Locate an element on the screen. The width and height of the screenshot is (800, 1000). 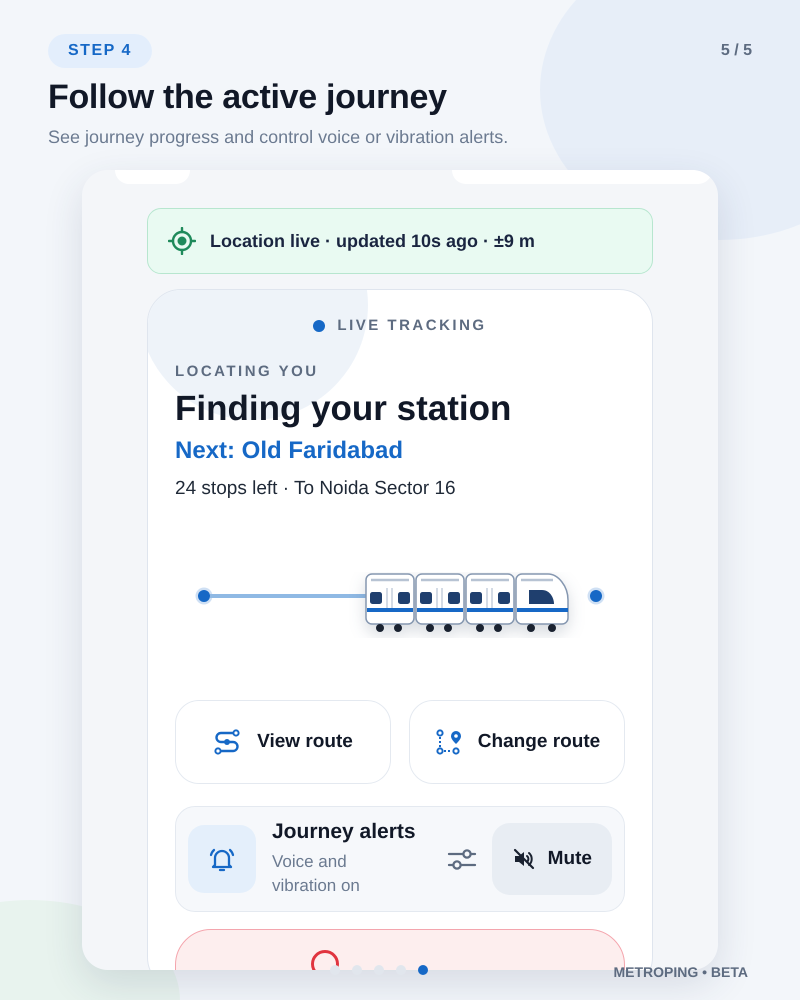
alerts-title: Journey alerts is located at coordinates (344, 832).